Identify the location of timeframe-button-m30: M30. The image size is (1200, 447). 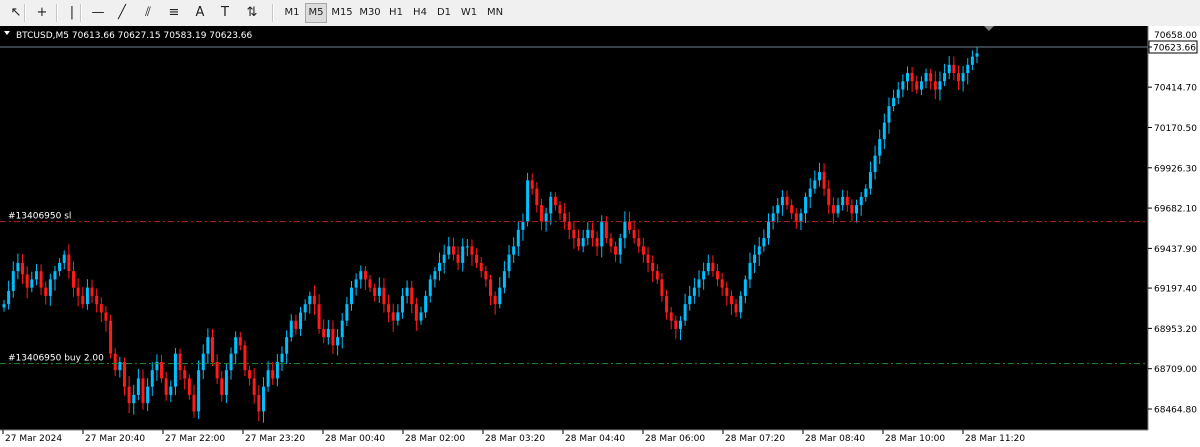
(370, 13).